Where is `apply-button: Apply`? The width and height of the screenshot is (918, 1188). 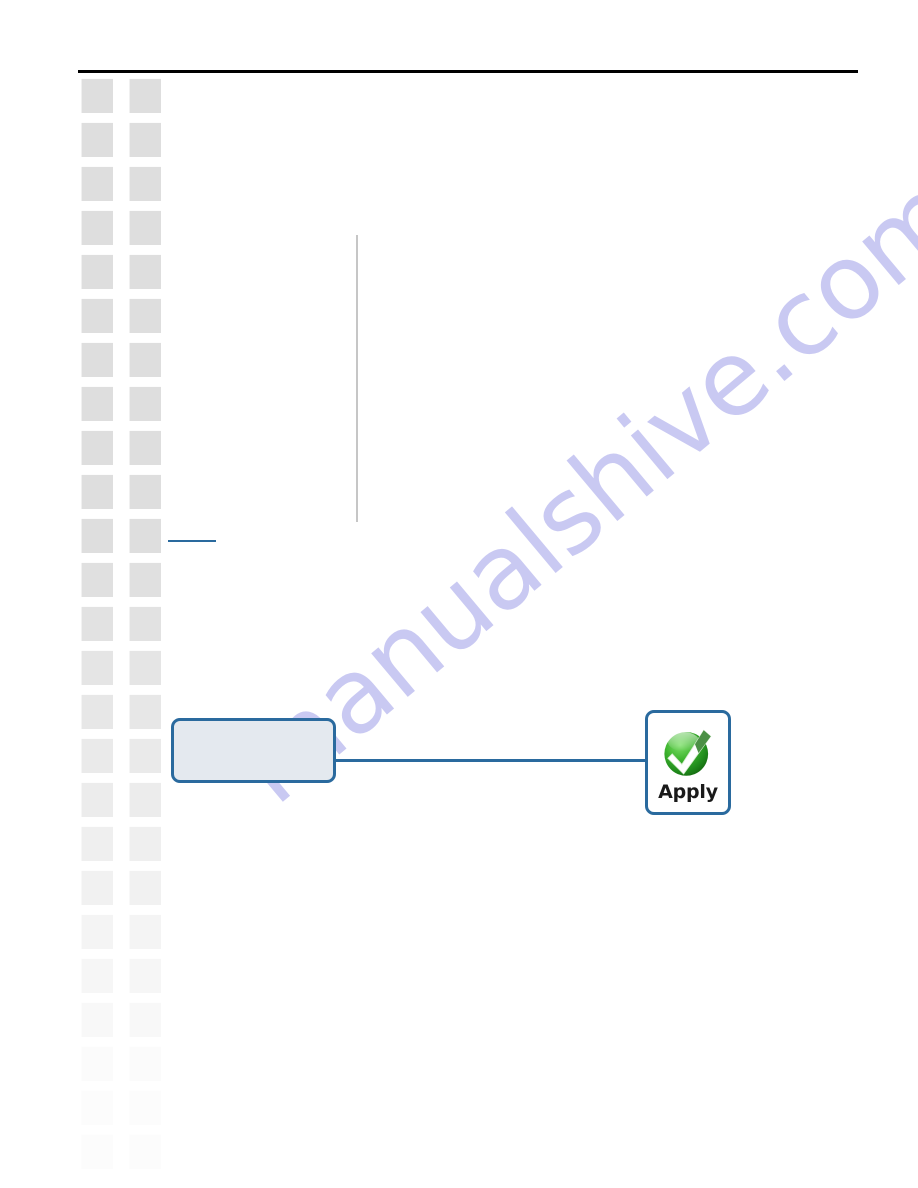 apply-button: Apply is located at coordinates (688, 762).